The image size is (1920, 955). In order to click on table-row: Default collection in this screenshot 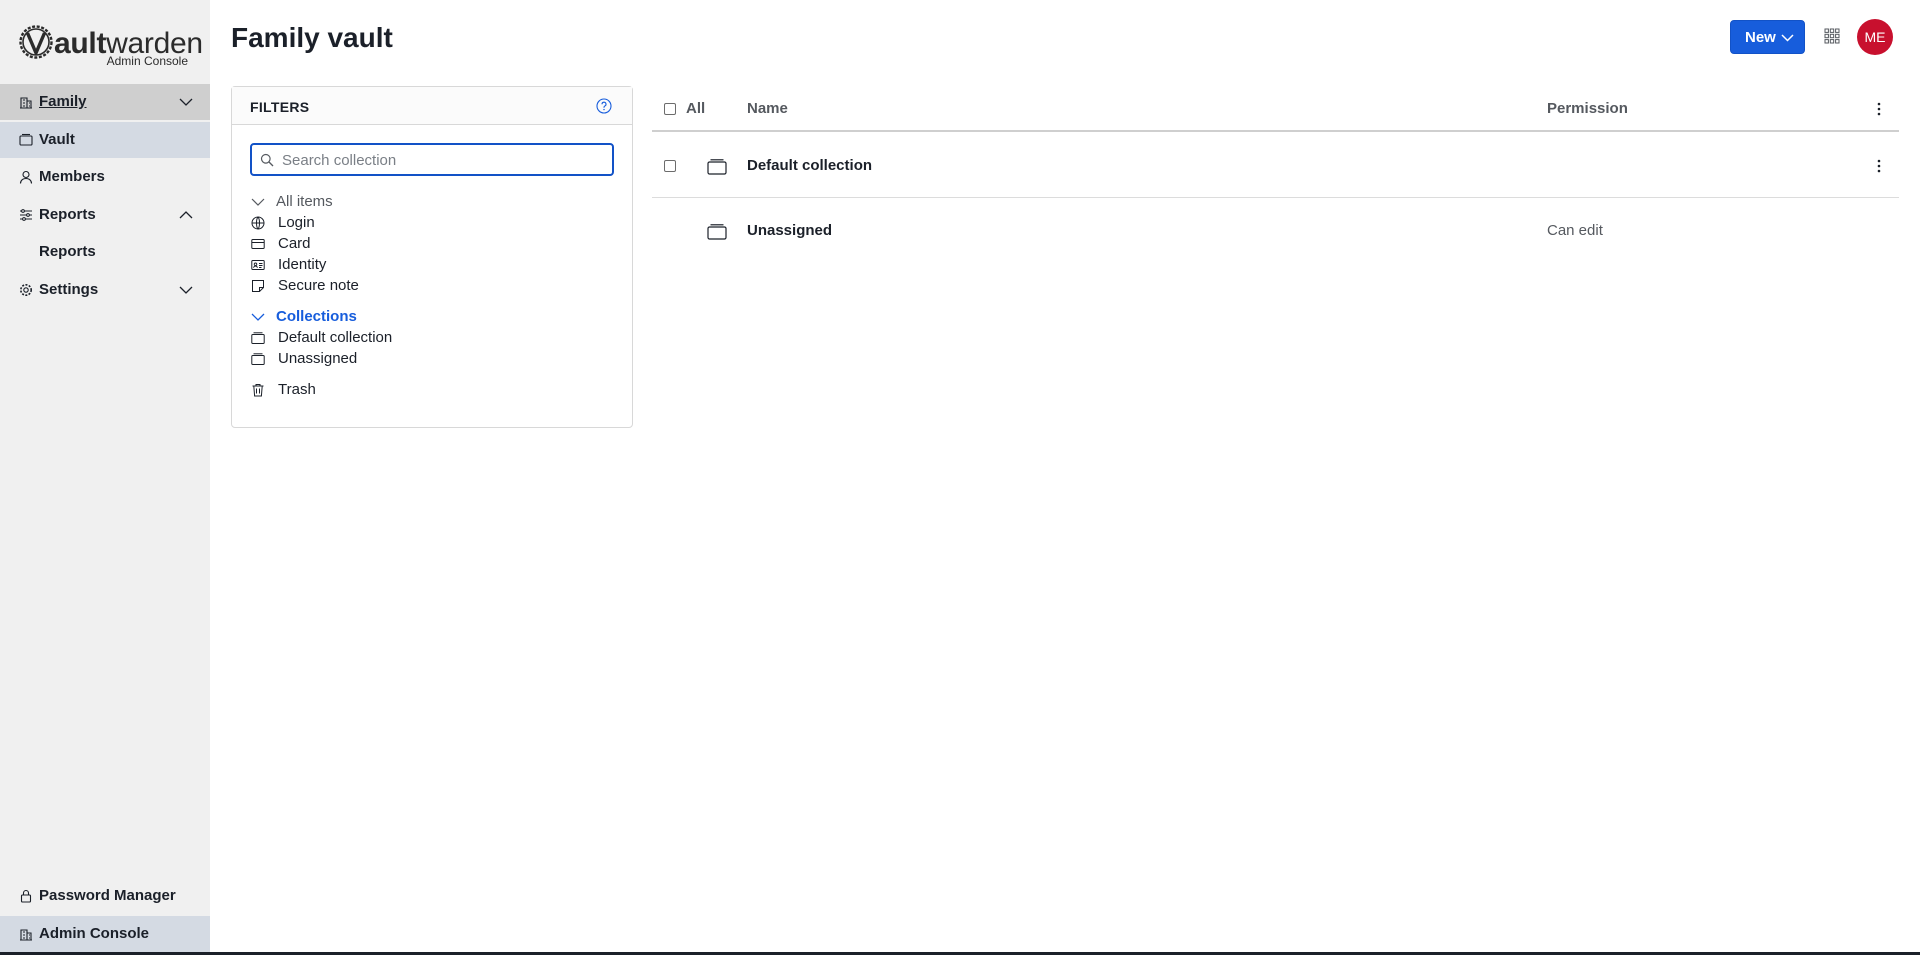, I will do `click(1275, 166)`.